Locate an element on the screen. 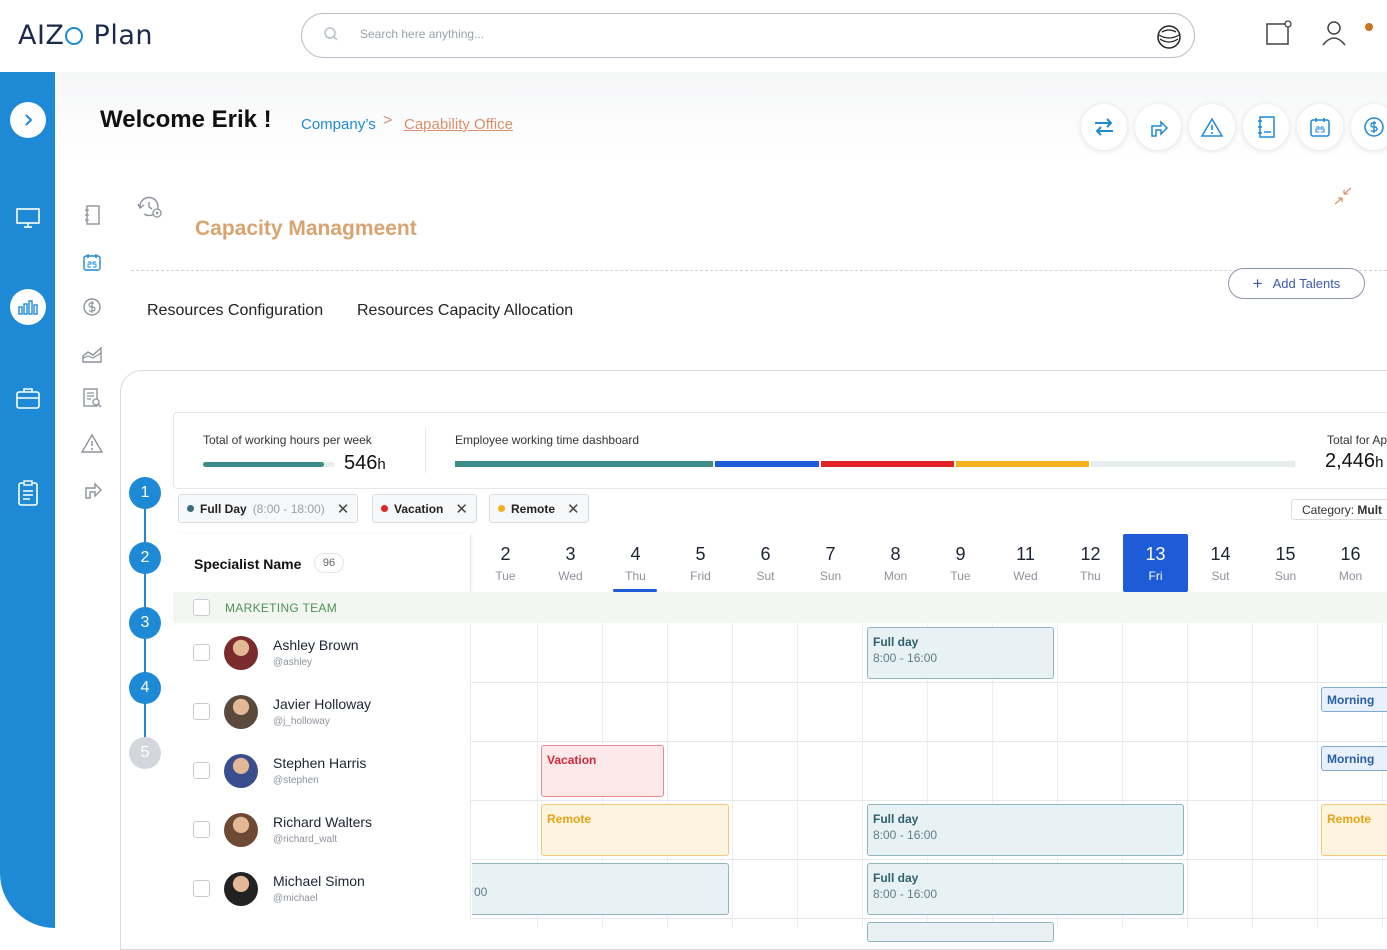 The image size is (1387, 950). day-column-header: 4 Thu is located at coordinates (635, 563).